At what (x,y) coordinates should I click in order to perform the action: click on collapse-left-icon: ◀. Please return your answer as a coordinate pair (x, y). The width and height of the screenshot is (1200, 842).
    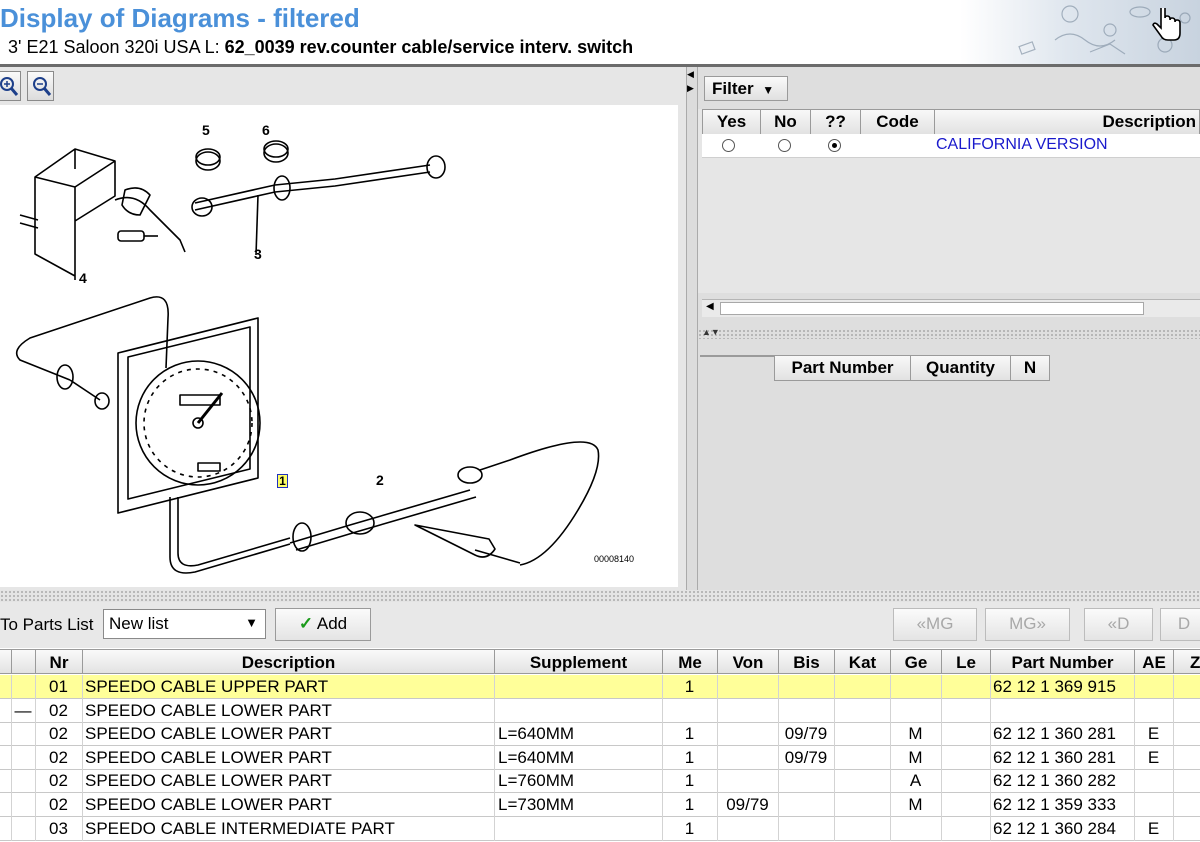
    Looking at the image, I should click on (690, 74).